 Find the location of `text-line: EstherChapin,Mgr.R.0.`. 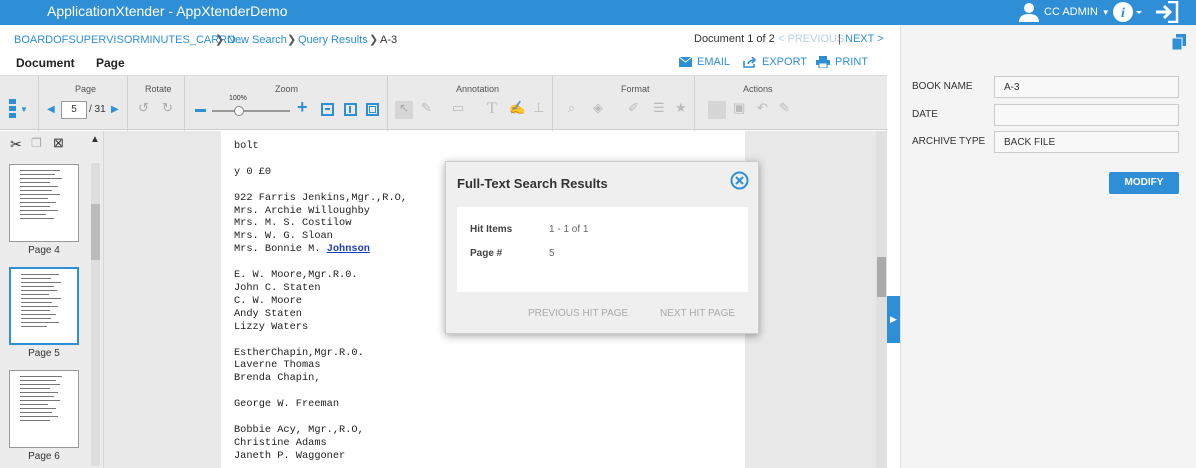

text-line: EstherChapin,Mgr.R.0. is located at coordinates (299, 352).